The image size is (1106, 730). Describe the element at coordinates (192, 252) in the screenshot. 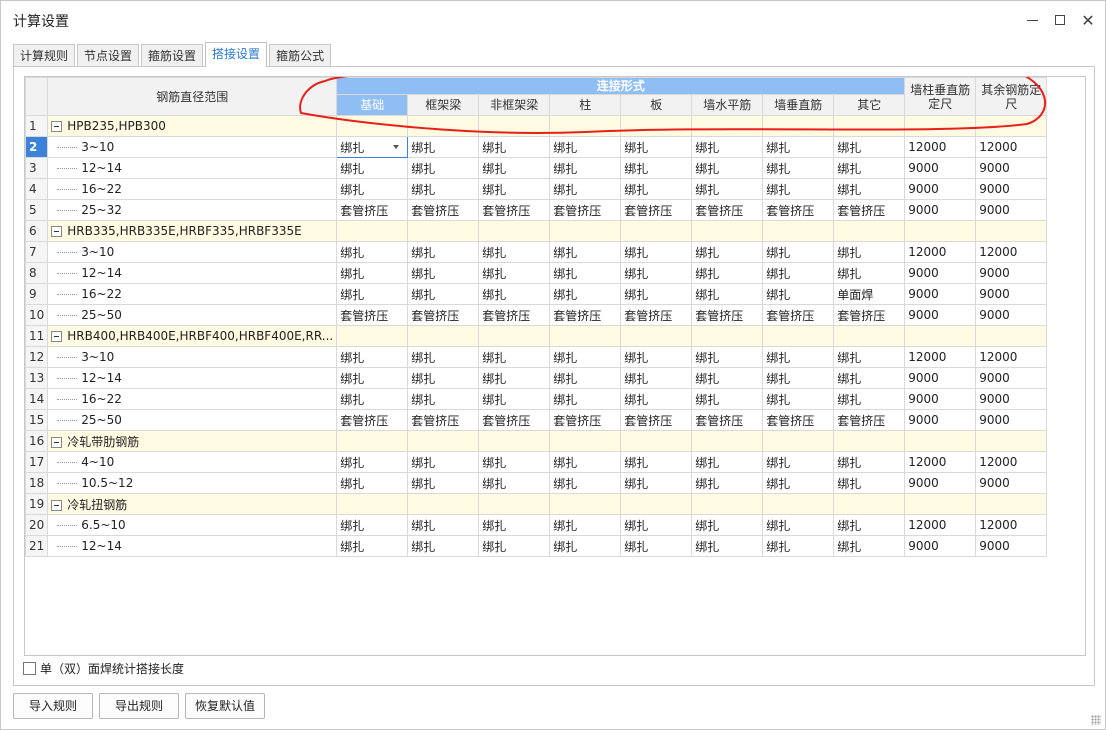

I see `range-cell: 3~10` at that location.